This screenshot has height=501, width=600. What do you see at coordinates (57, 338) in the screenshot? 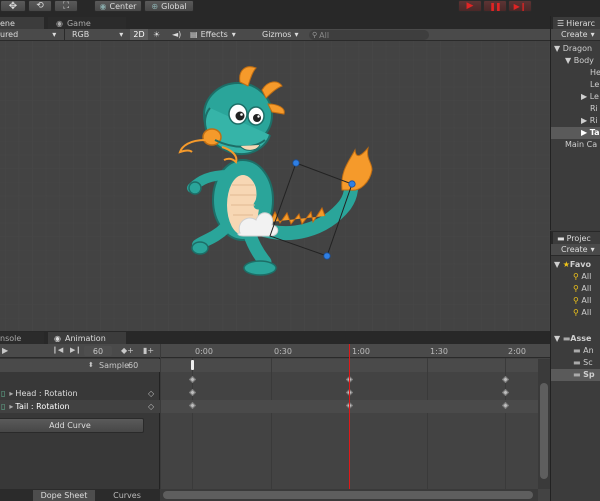
I see `animation-icon: ◉` at bounding box center [57, 338].